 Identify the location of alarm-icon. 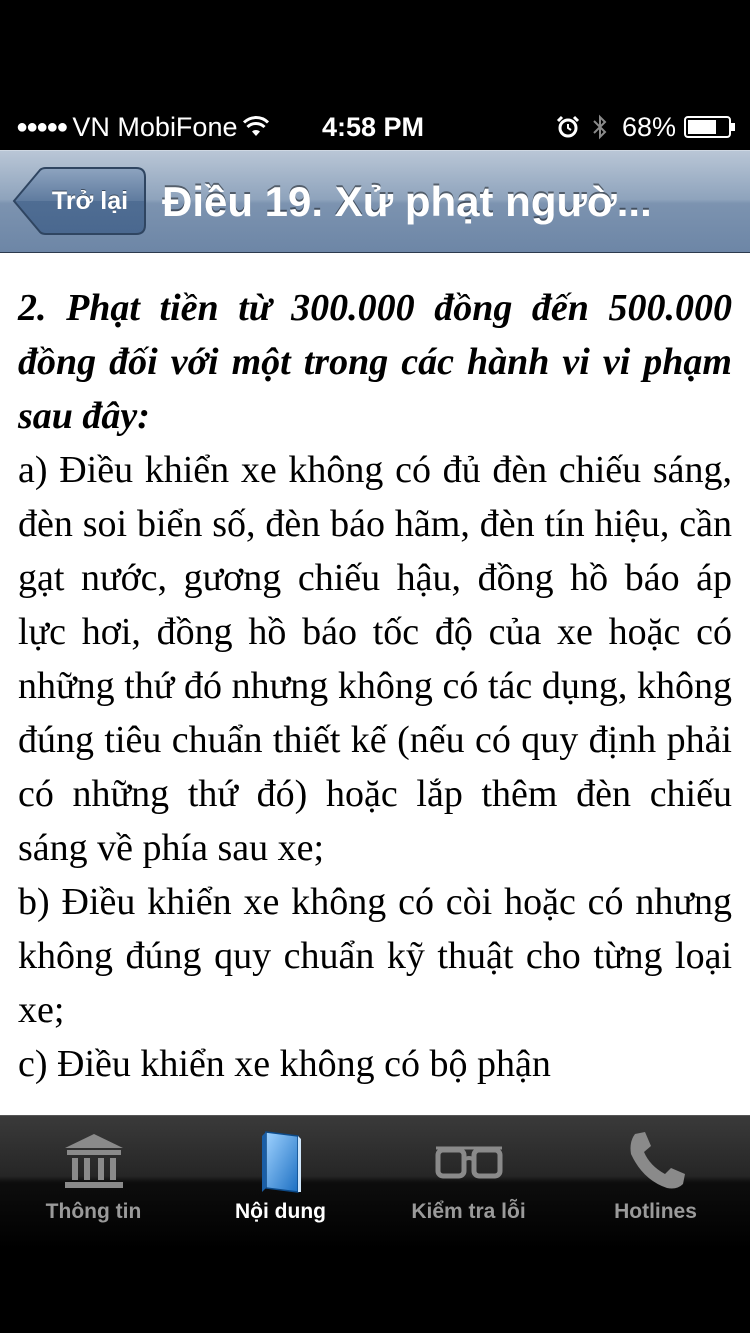
(568, 126).